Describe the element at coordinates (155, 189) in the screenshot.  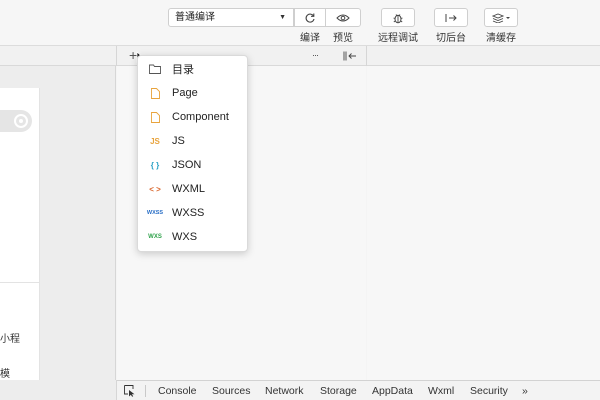
I see `wxml-file-icon: < >` at that location.